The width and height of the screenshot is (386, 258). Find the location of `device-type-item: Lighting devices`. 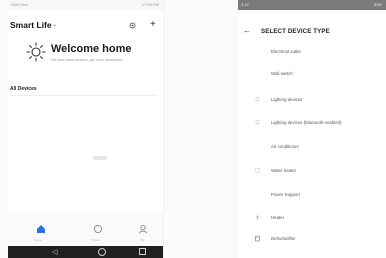

device-type-item: Lighting devices is located at coordinates (287, 99).